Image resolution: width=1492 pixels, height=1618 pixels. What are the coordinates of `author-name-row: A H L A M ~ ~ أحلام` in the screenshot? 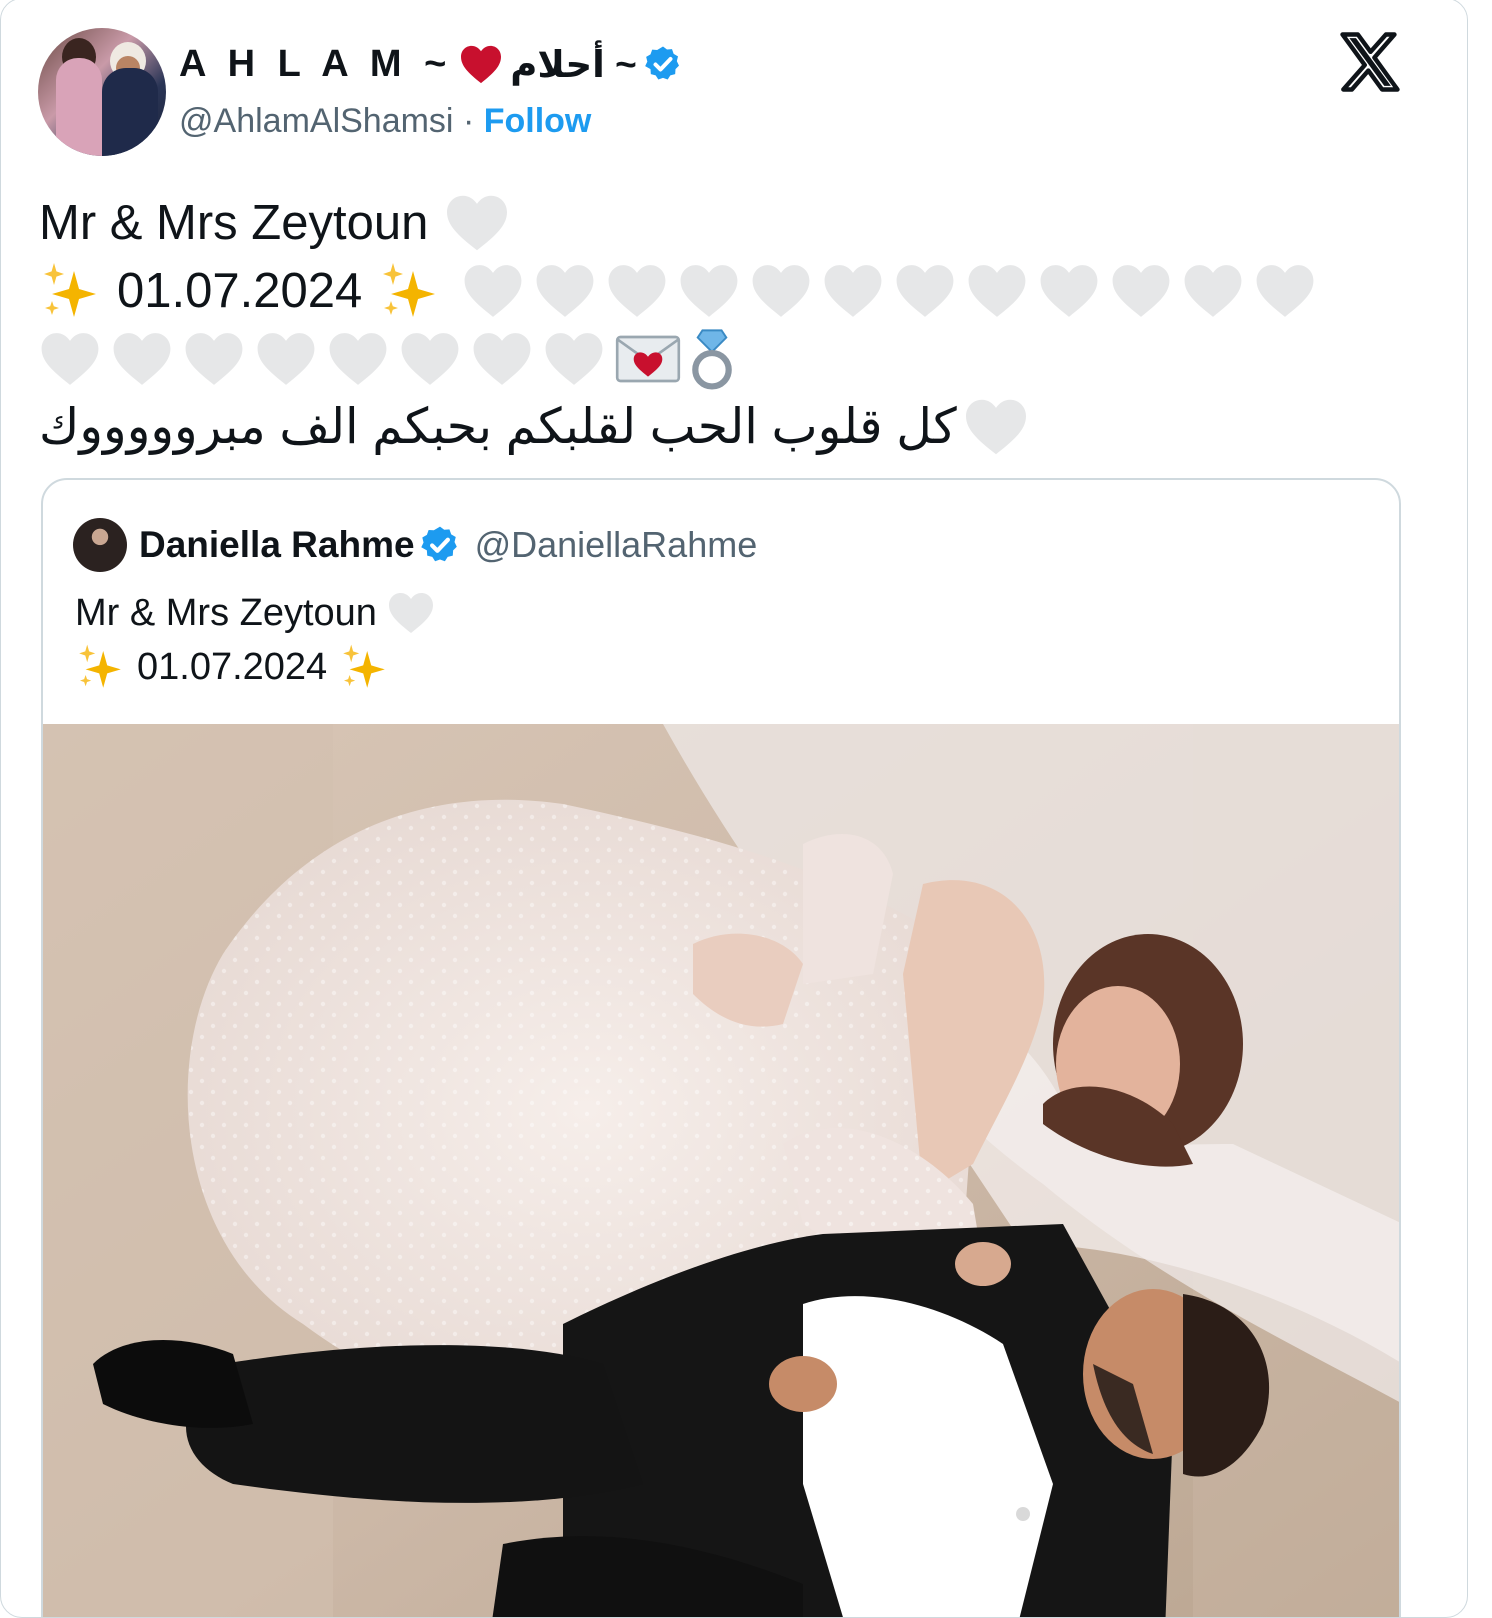 It's located at (431, 64).